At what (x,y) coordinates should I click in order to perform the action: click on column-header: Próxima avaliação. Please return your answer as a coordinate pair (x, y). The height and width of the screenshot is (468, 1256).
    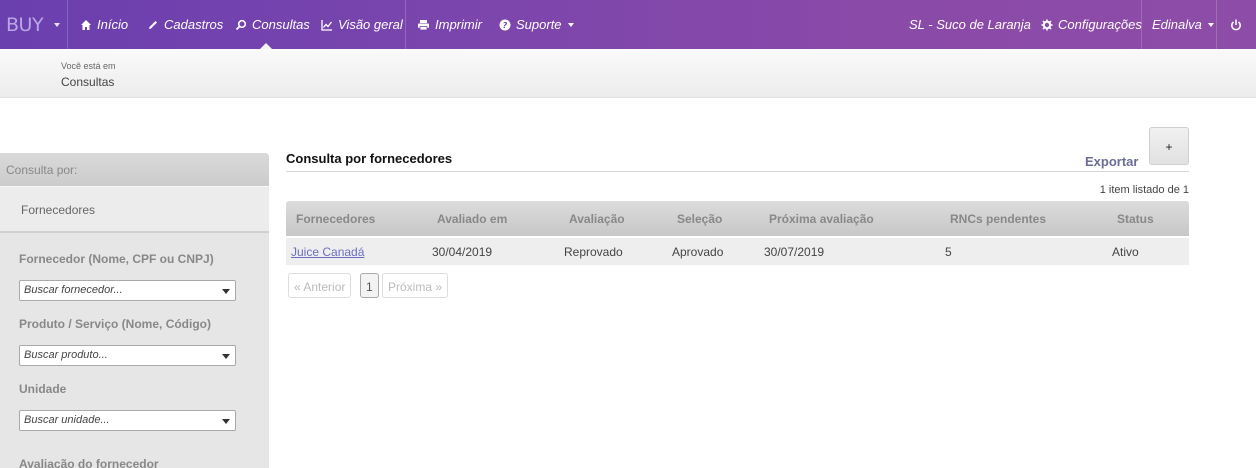
    Looking at the image, I should click on (821, 219).